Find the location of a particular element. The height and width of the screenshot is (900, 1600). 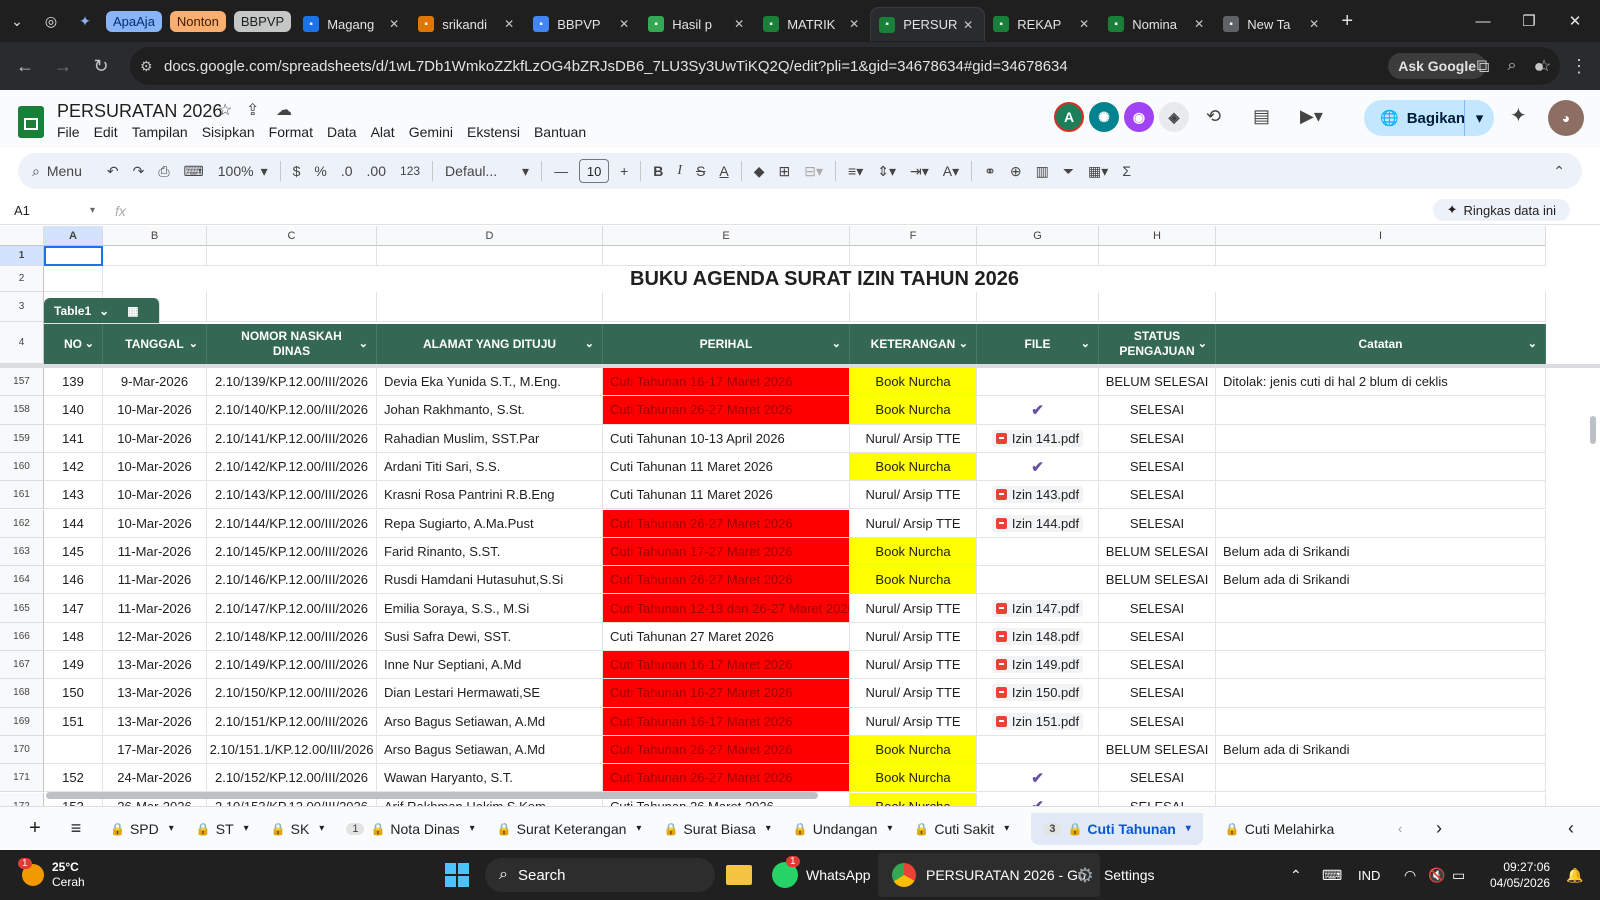

merge-cells-icon: ⊟▾ is located at coordinates (813, 171).